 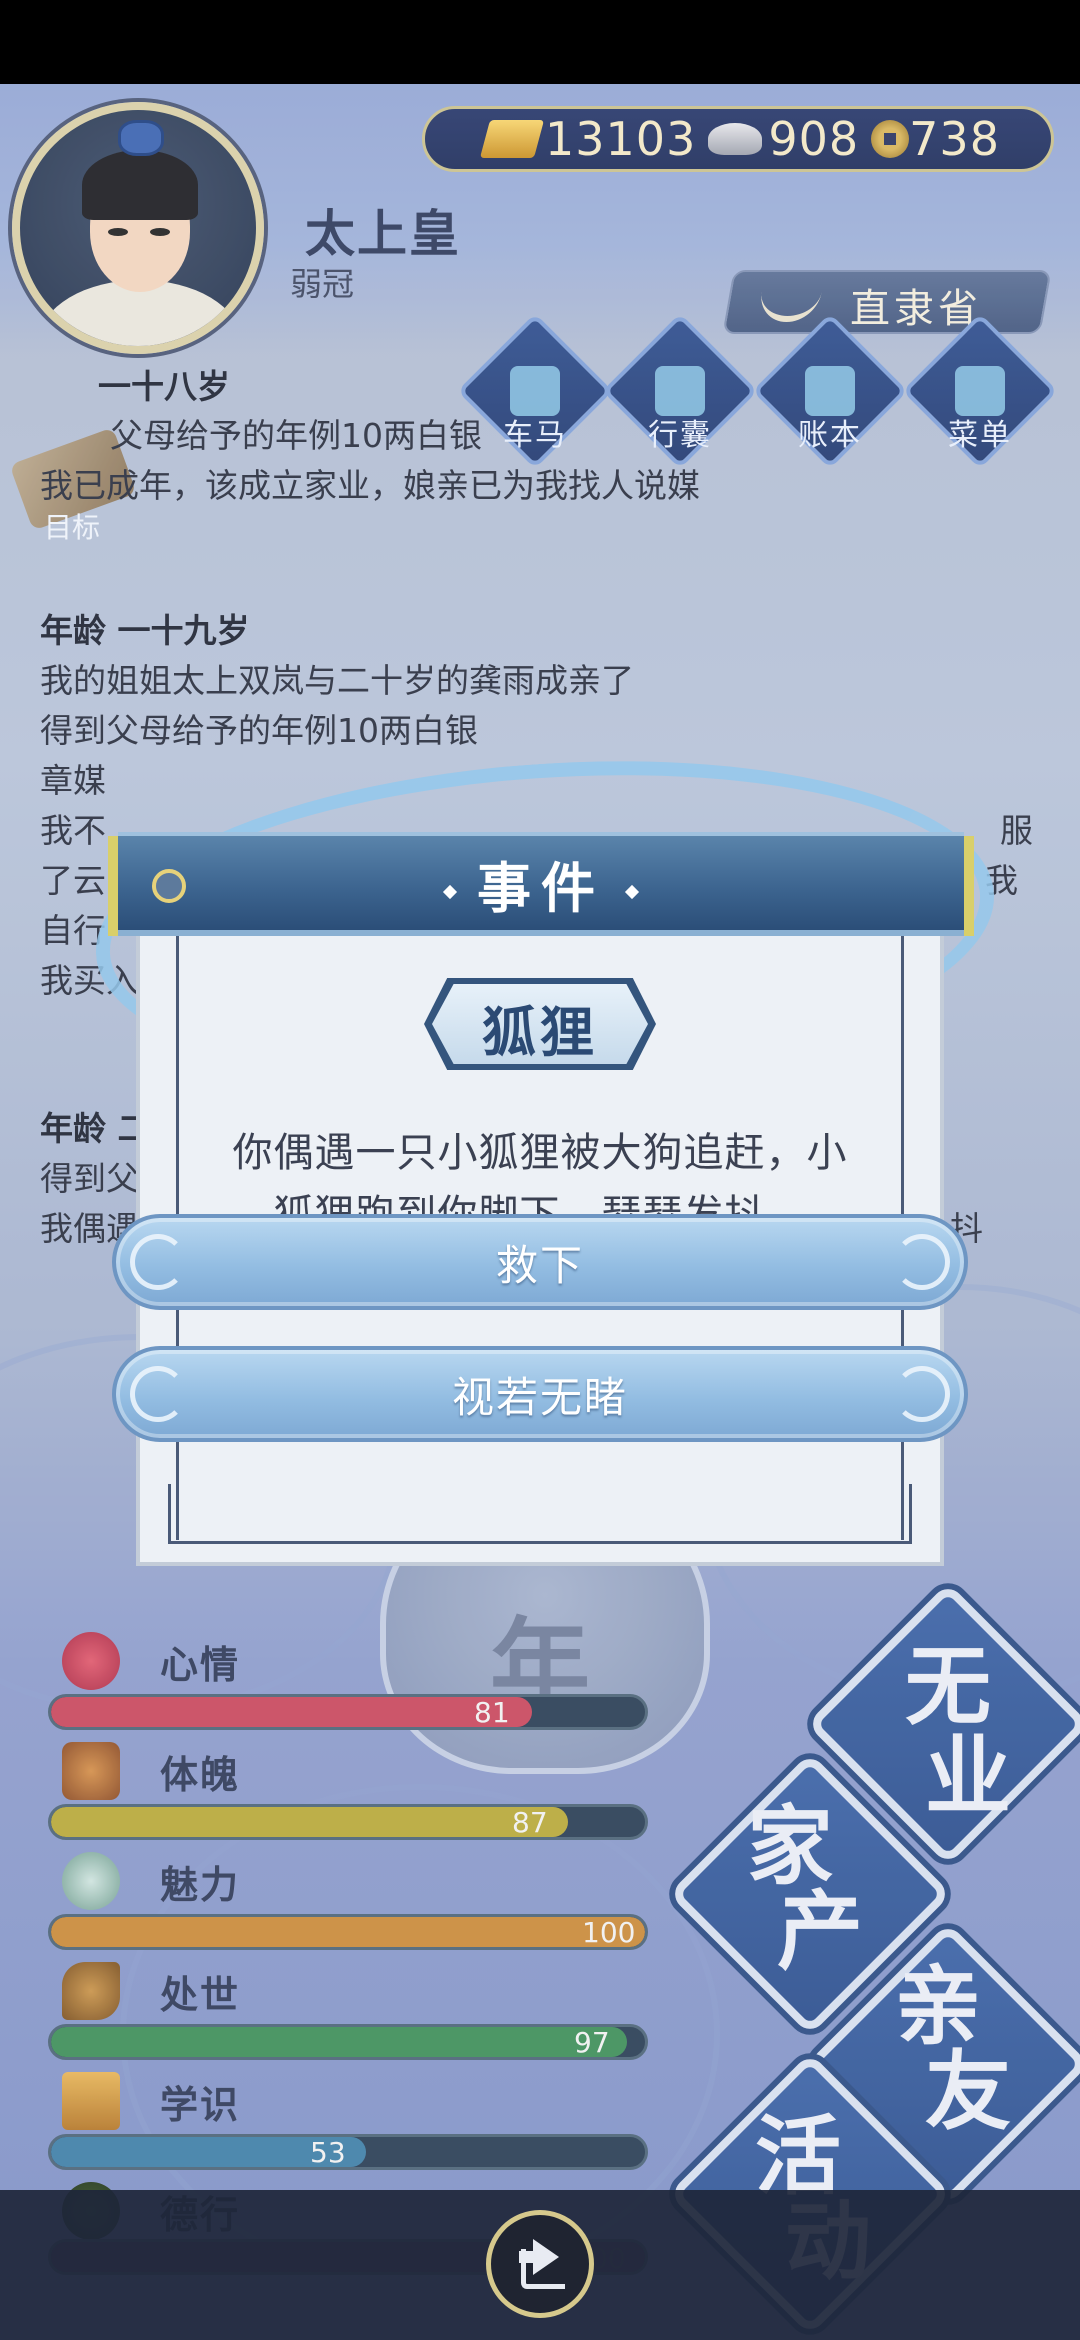 What do you see at coordinates (539, 1397) in the screenshot?
I see `choice-label: 视若无睹` at bounding box center [539, 1397].